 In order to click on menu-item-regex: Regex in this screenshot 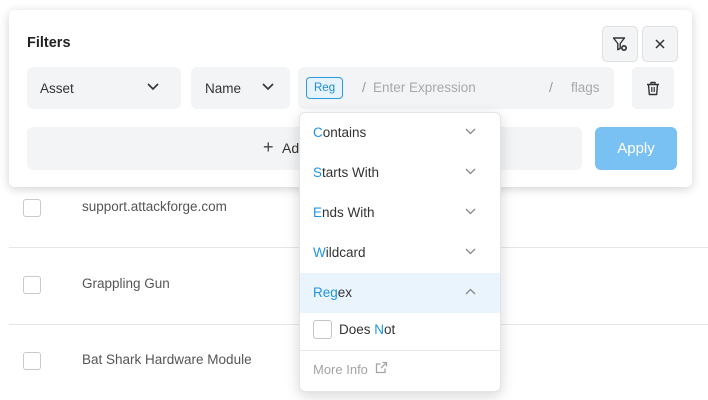, I will do `click(400, 293)`.